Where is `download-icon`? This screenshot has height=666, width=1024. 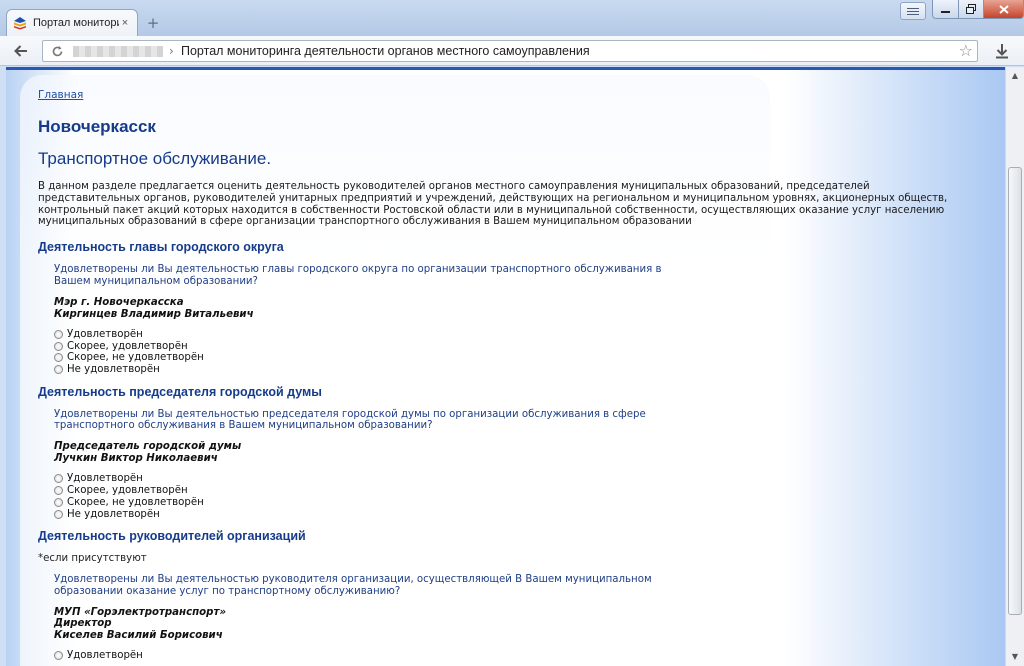
download-icon is located at coordinates (1002, 51).